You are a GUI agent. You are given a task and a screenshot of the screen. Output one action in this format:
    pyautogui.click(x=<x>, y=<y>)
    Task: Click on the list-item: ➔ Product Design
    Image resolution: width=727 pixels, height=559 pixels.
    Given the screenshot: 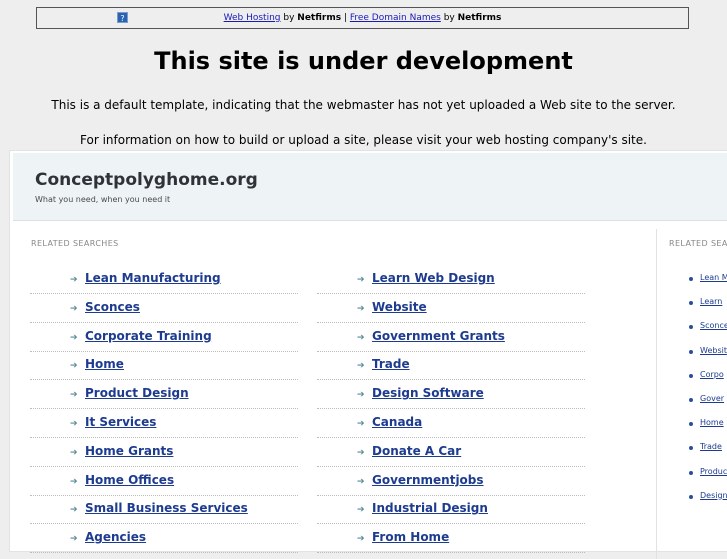 What is the action you would take?
    pyautogui.click(x=164, y=395)
    